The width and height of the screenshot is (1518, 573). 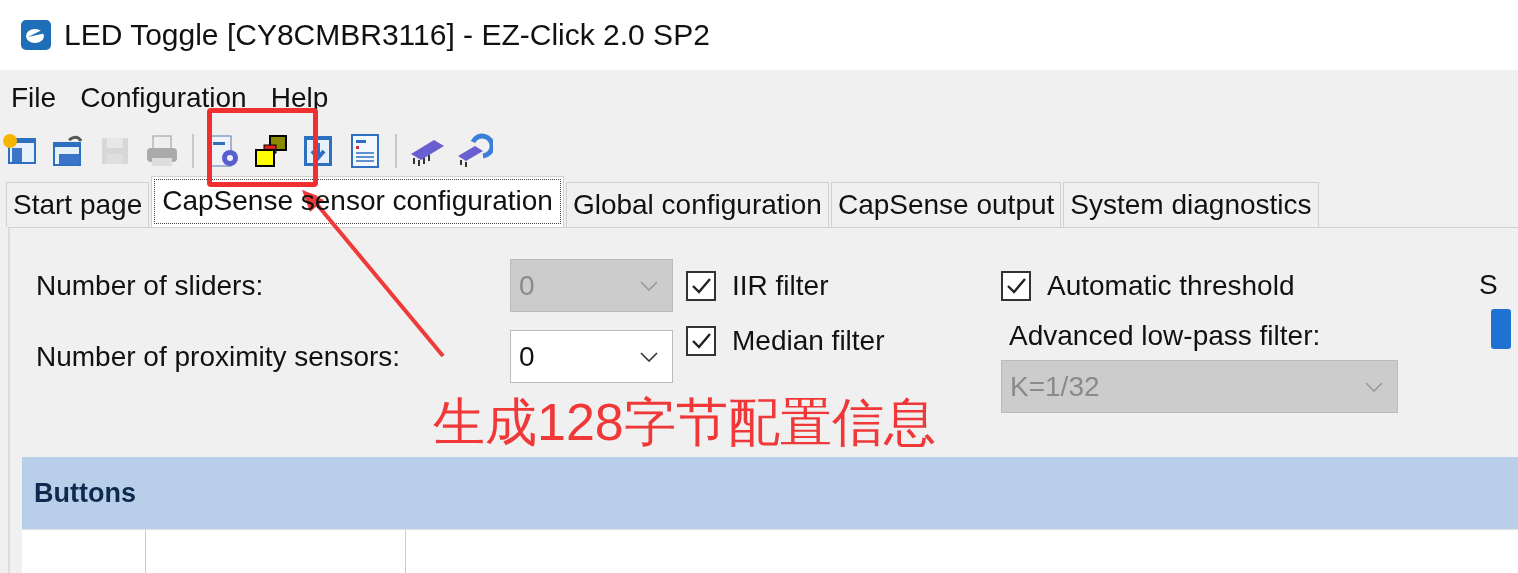 What do you see at coordinates (150, 285) in the screenshot?
I see `field-label: Number of sliders:` at bounding box center [150, 285].